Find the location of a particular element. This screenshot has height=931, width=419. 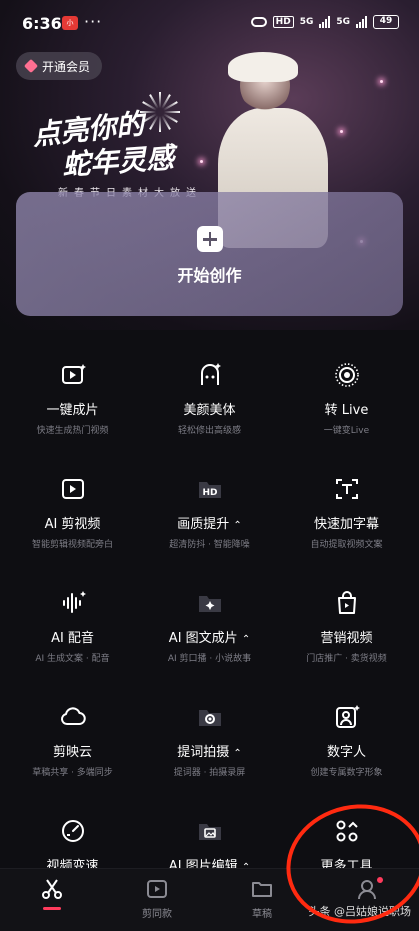

tool-title: 转 Live is located at coordinates (346, 410).